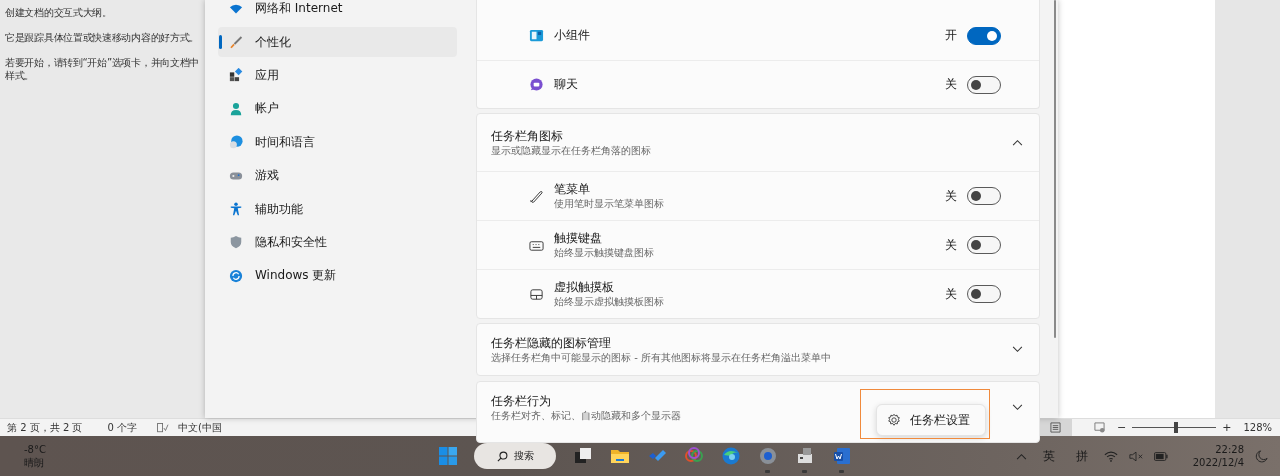 This screenshot has width=1280, height=476. What do you see at coordinates (337, 142) in the screenshot?
I see `nav-item: 时间和语言` at bounding box center [337, 142].